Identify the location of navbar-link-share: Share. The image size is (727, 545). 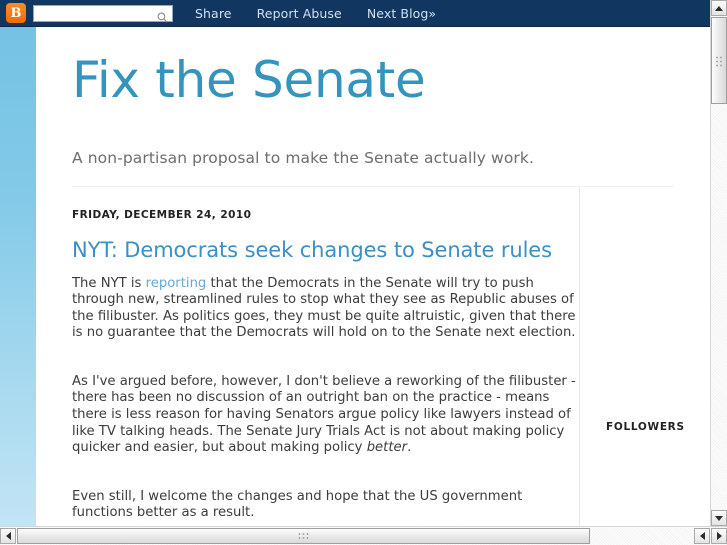
(213, 13).